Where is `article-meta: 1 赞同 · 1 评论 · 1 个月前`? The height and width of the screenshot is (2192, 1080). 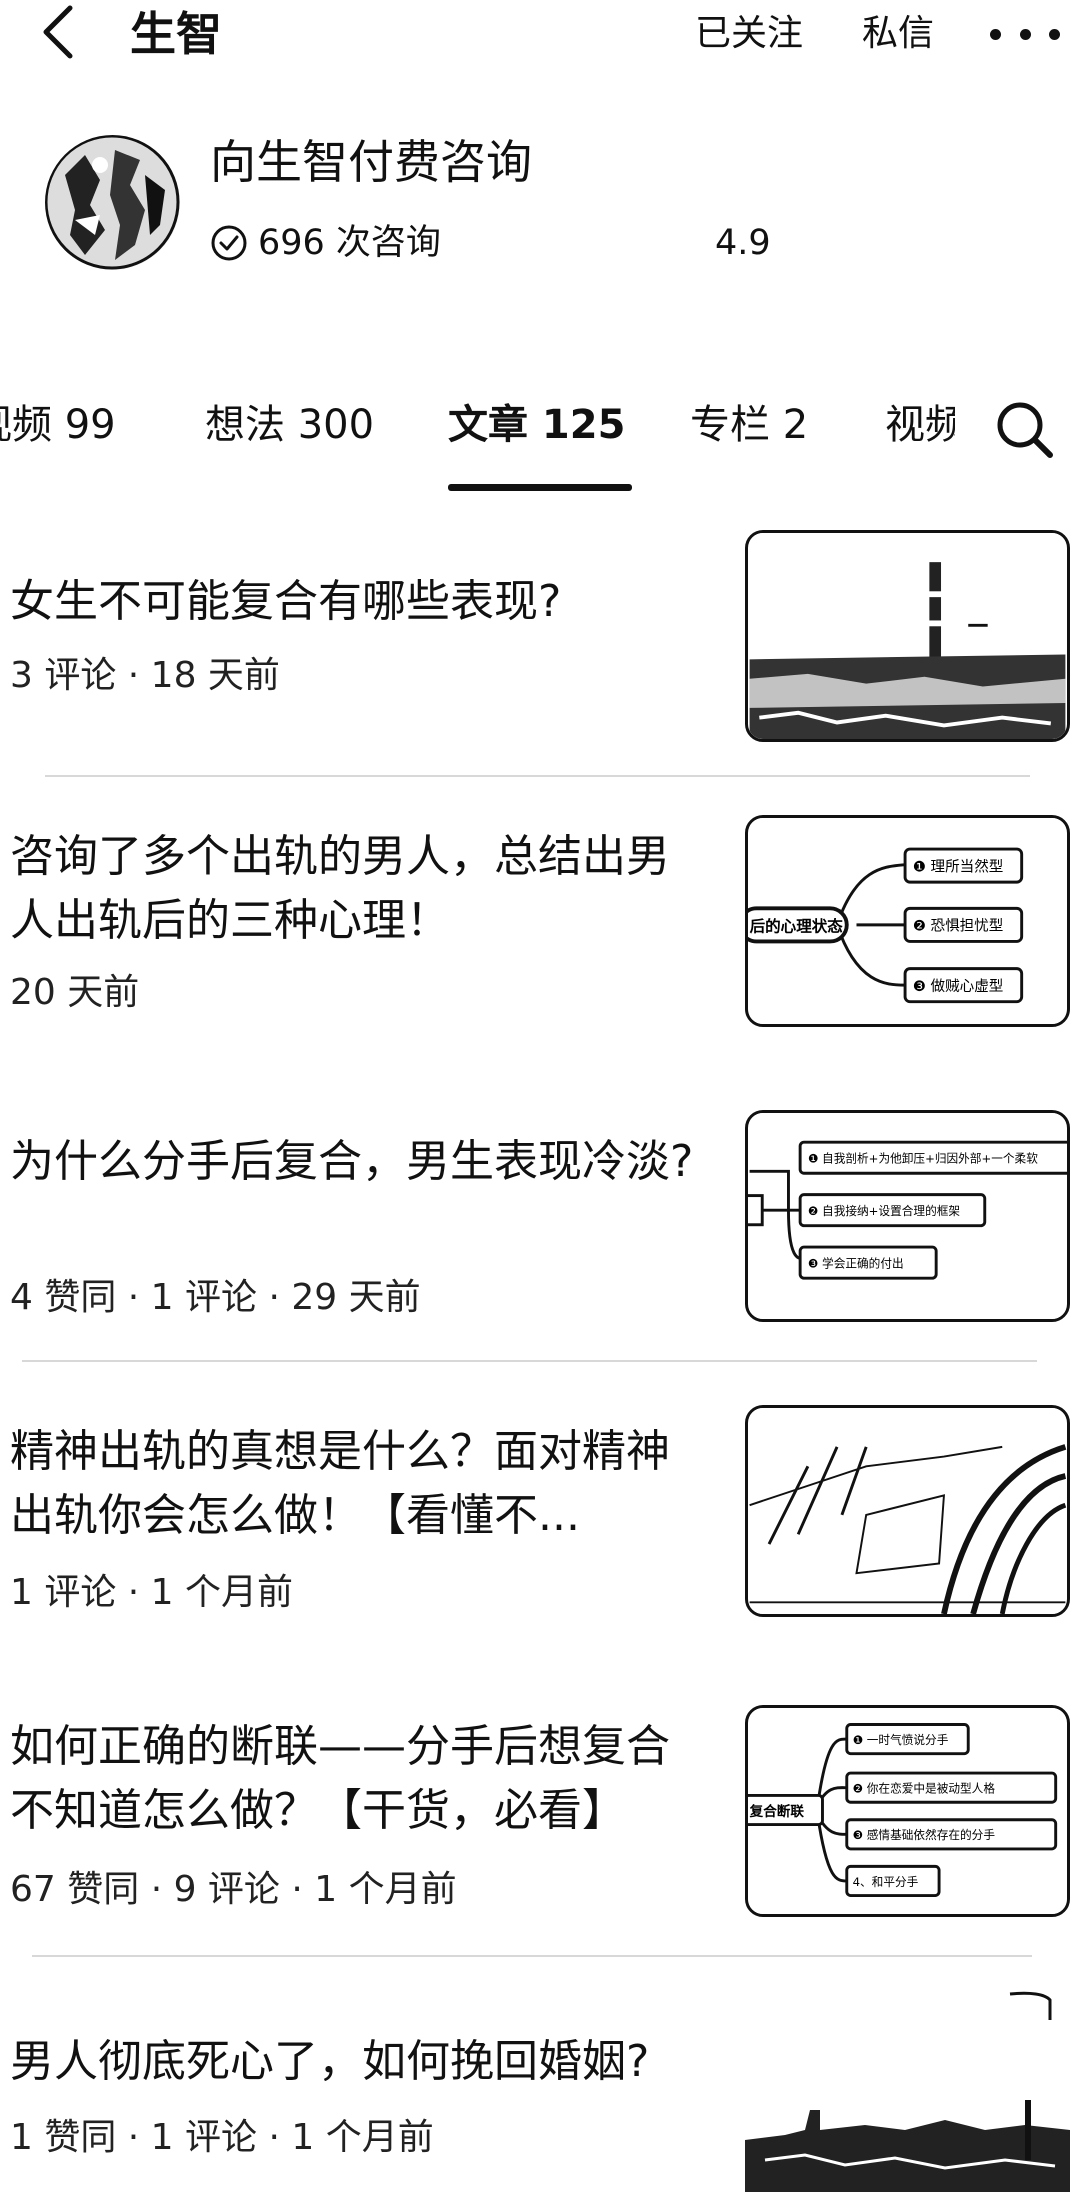
article-meta: 1 赞同 · 1 评论 · 1 个月前 is located at coordinates (222, 2137).